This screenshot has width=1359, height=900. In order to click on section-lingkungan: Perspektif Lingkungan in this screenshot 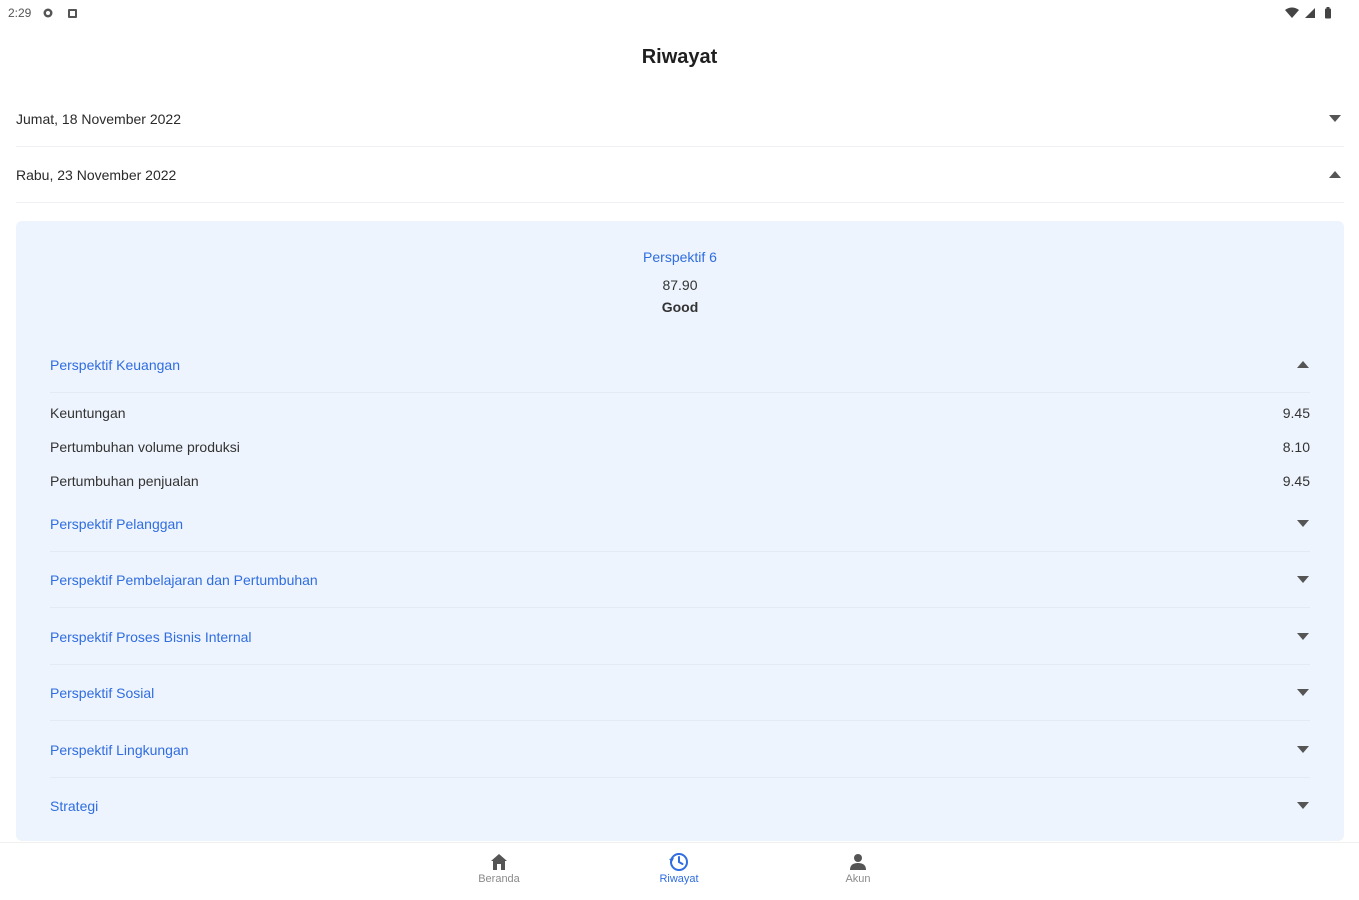, I will do `click(680, 750)`.